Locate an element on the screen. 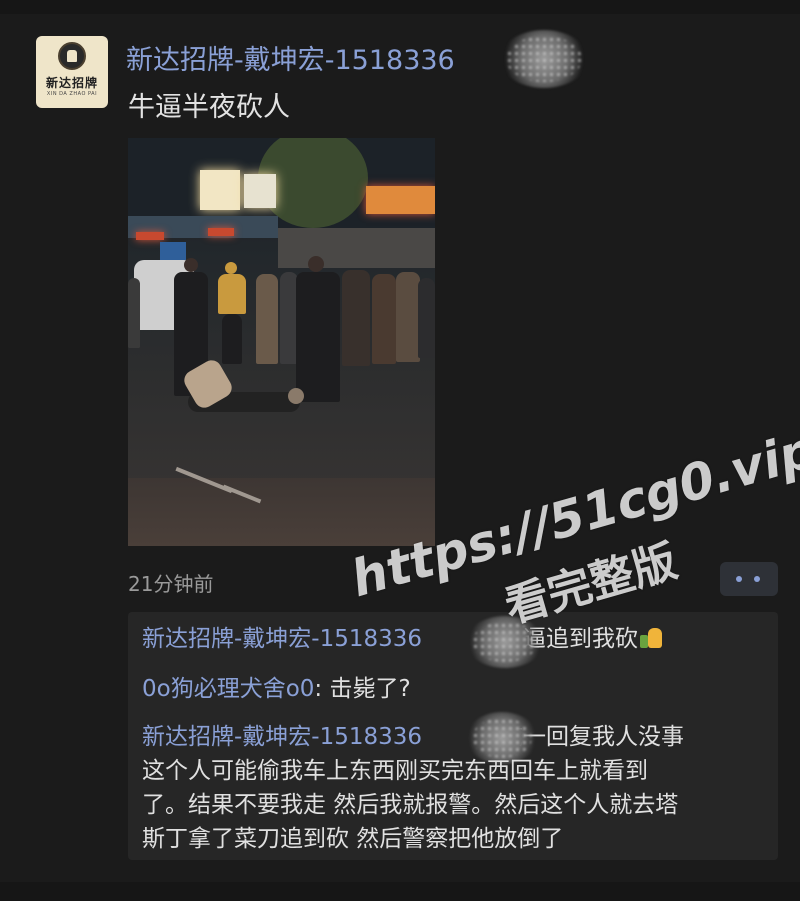 This screenshot has height=901, width=800. comment-3-line-3: 了。结果不要我走 然后我就报警。然后这个人就去塔 is located at coordinates (410, 805).